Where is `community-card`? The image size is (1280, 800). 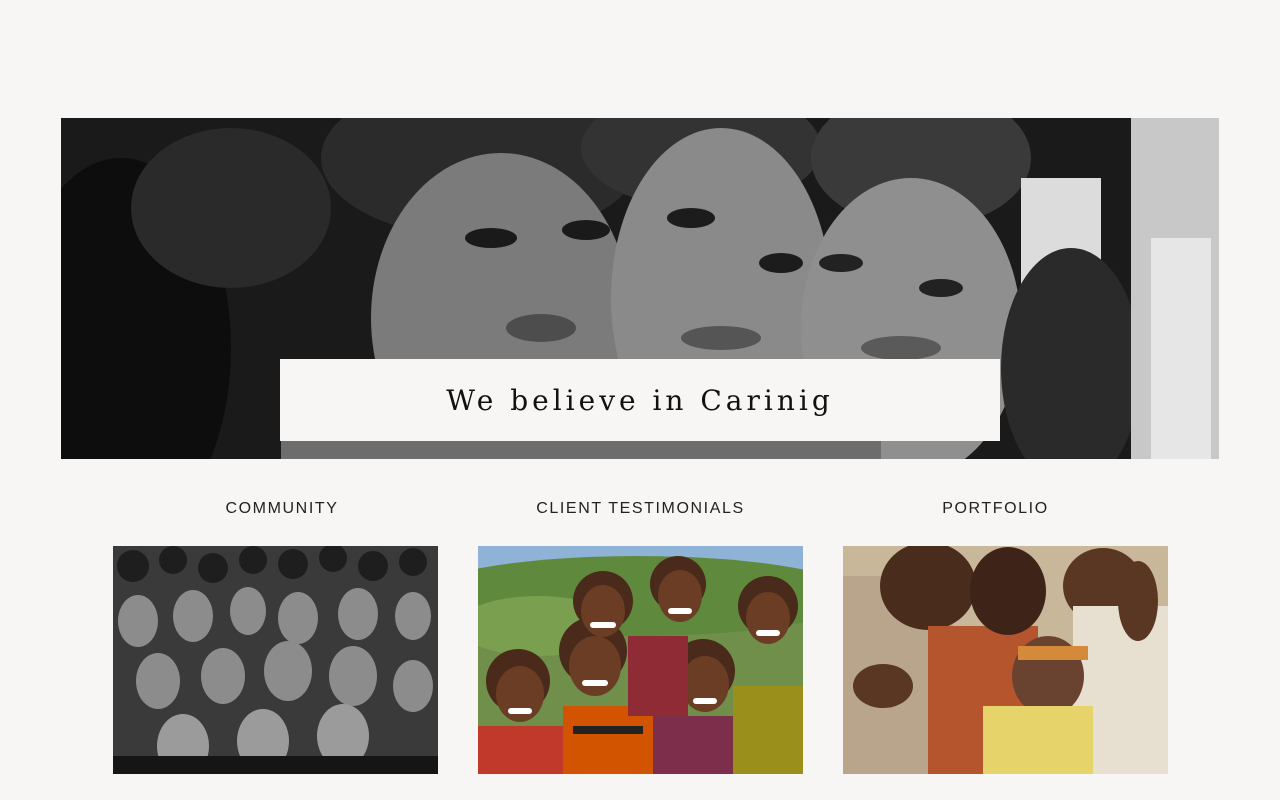 community-card is located at coordinates (275, 660).